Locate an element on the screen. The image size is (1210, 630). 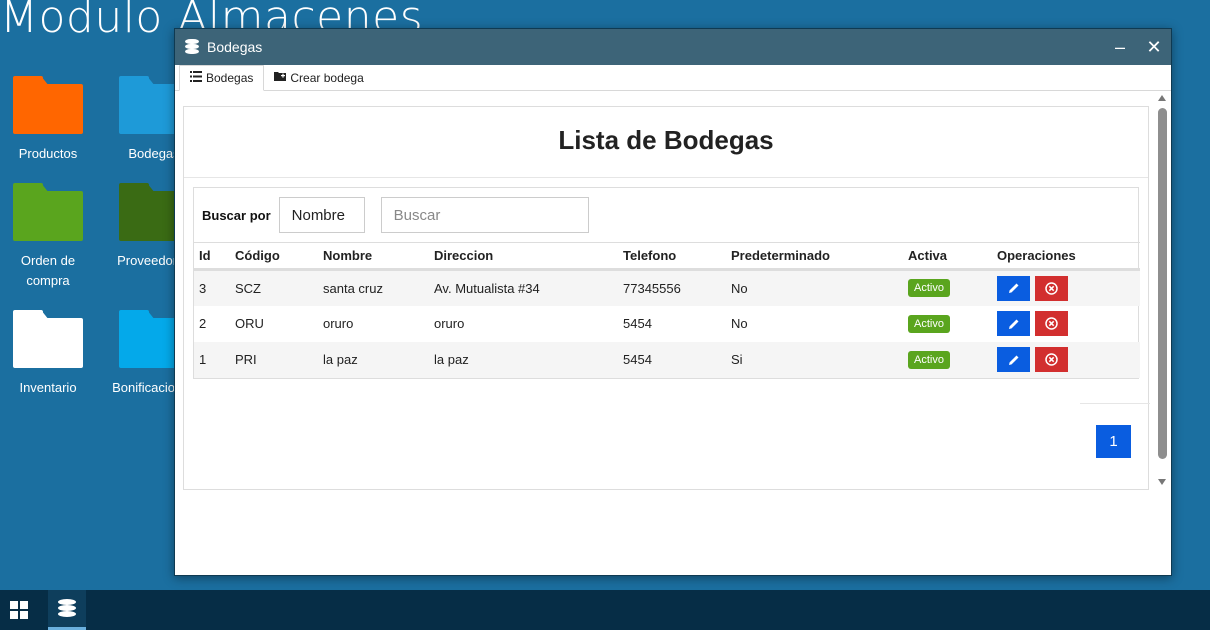
desktop-icon-label: Productos is located at coordinates (48, 153).